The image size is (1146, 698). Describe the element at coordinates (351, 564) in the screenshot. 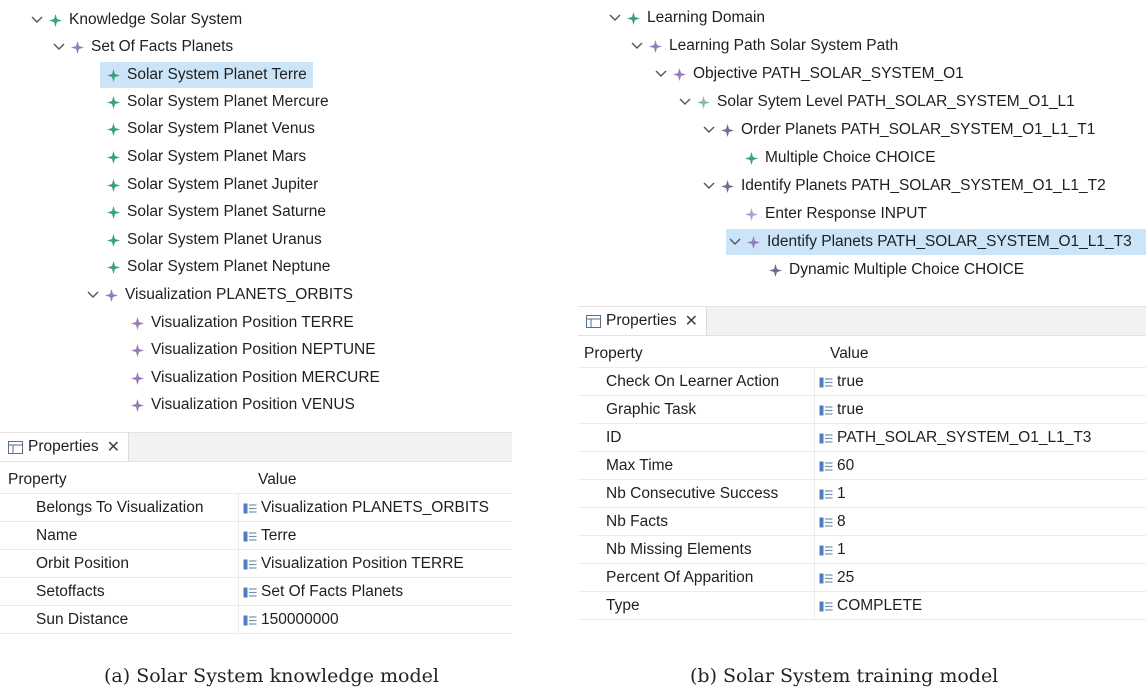

I see `property-value: Visualization Position TERRE` at that location.